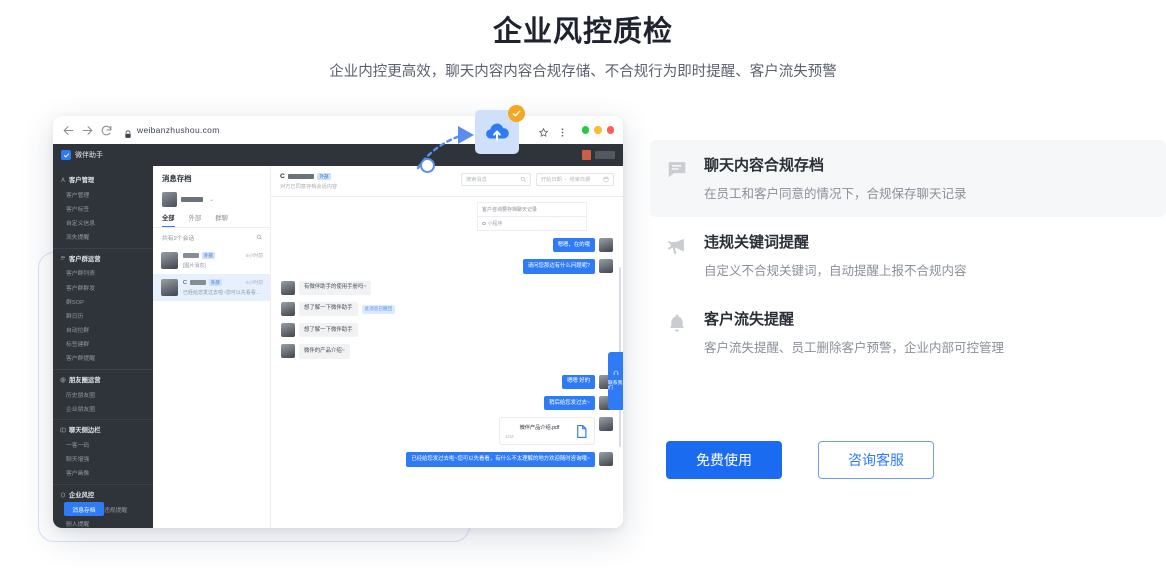  Describe the element at coordinates (88, 237) in the screenshot. I see `sidebar-item-loss-alert: 流失提醒` at that location.